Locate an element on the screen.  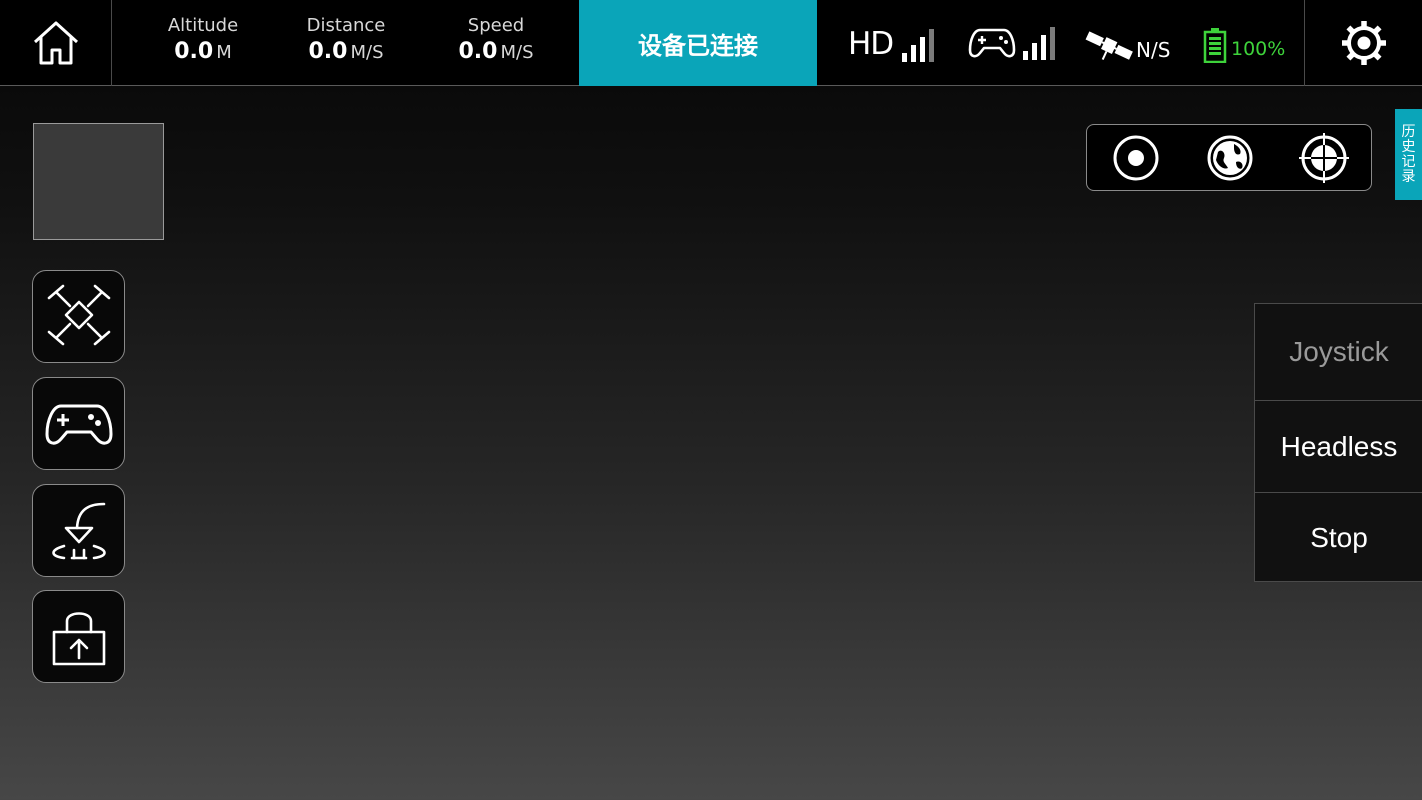
record-dot-icon is located at coordinates (1136, 158).